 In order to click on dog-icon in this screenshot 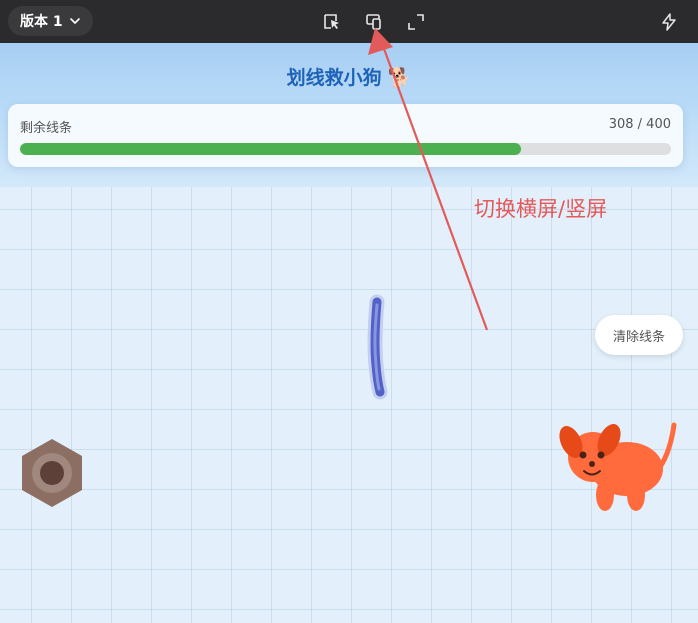, I will do `click(618, 466)`.